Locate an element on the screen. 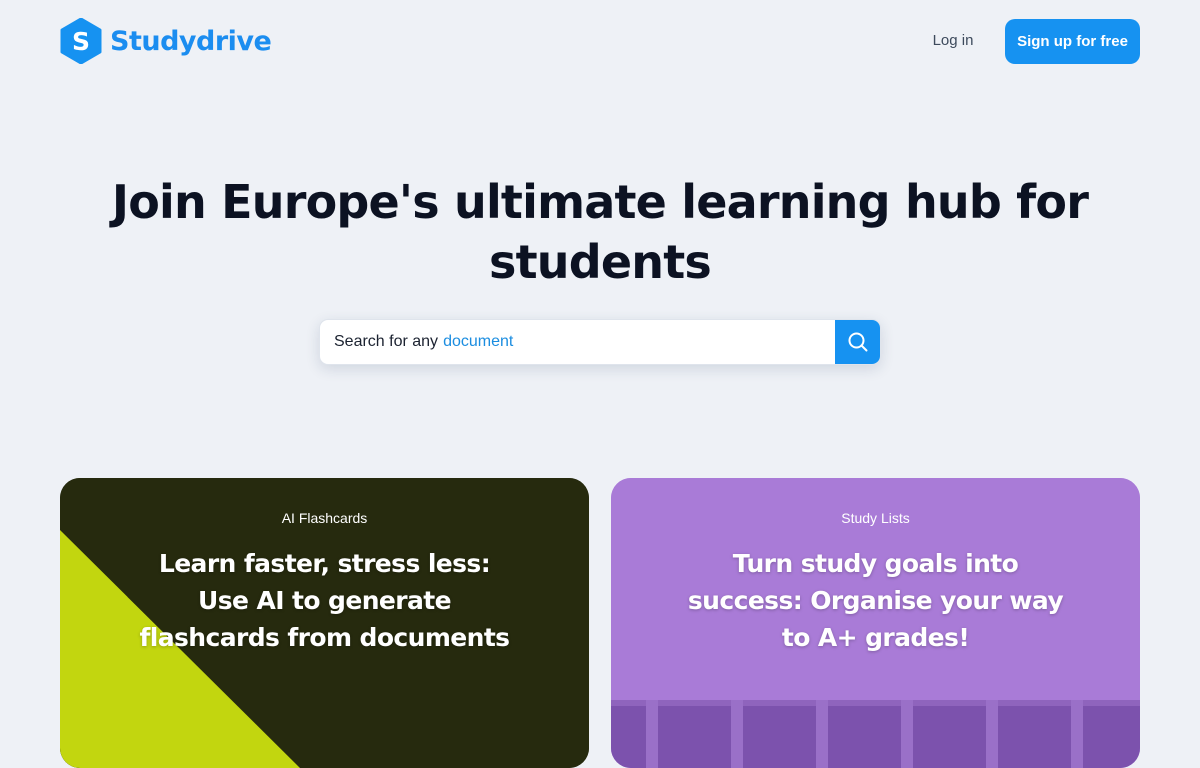 The image size is (1200, 768). search-input is located at coordinates (577, 342).